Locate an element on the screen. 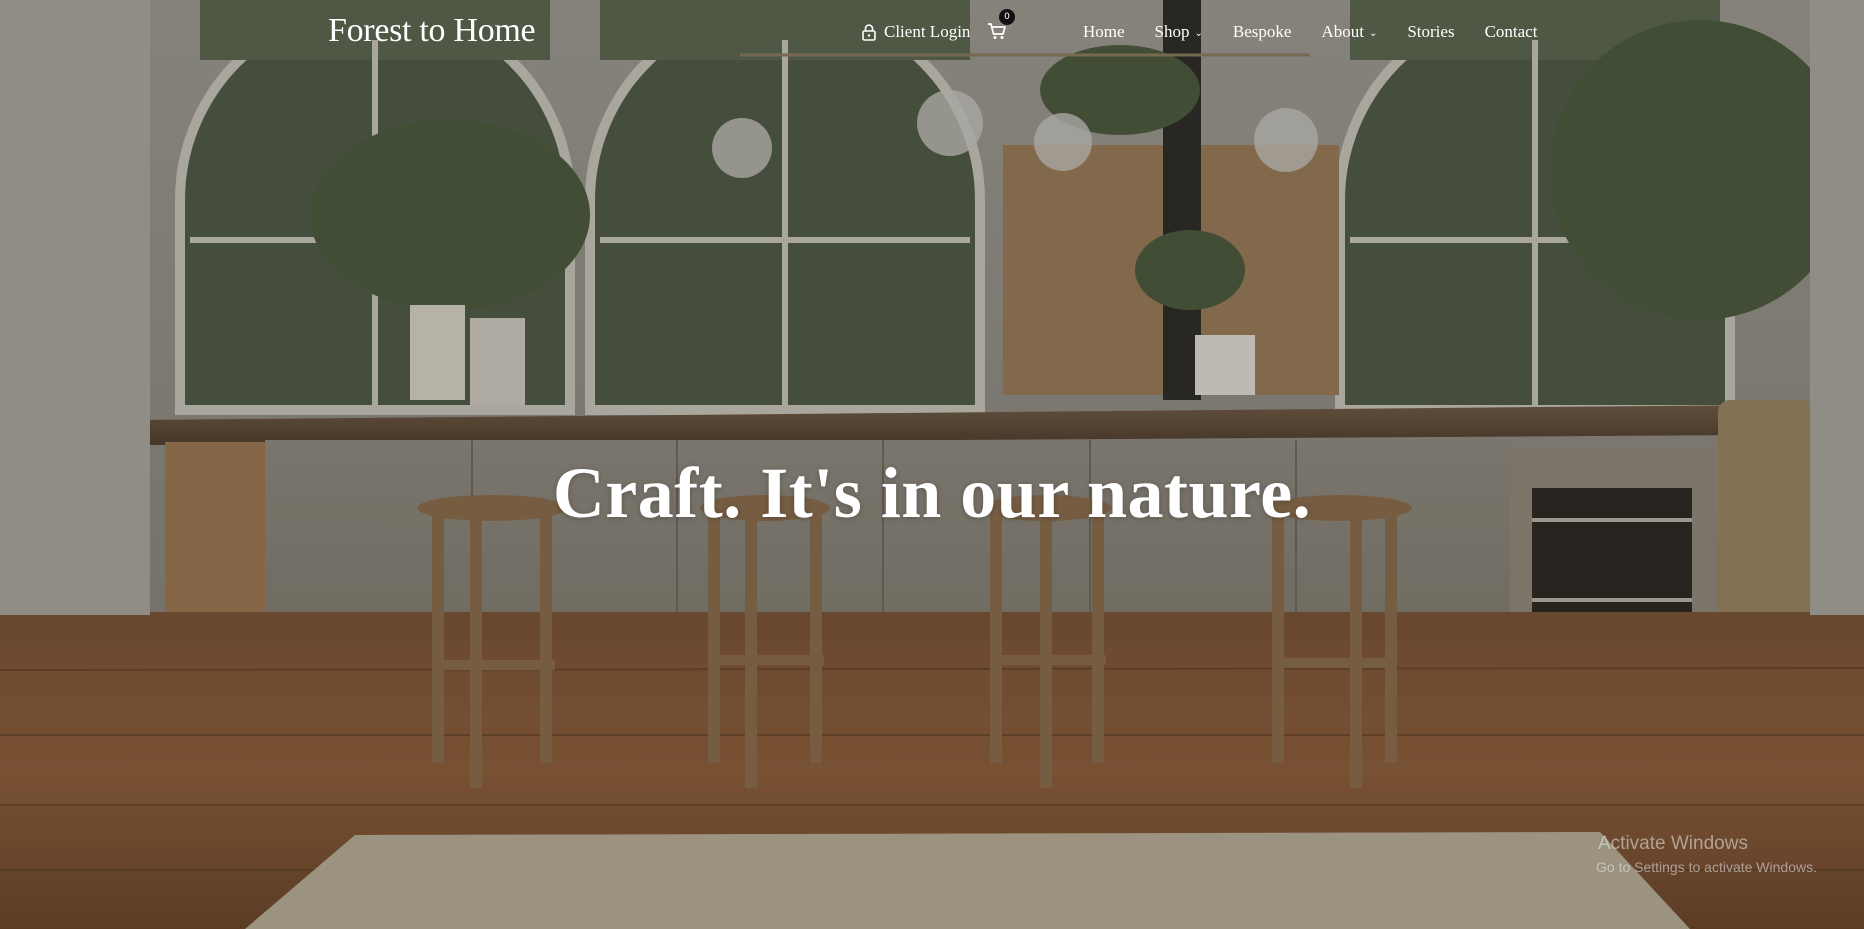 The width and height of the screenshot is (1864, 929). nav-item-about: About ⌄ is located at coordinates (1349, 32).